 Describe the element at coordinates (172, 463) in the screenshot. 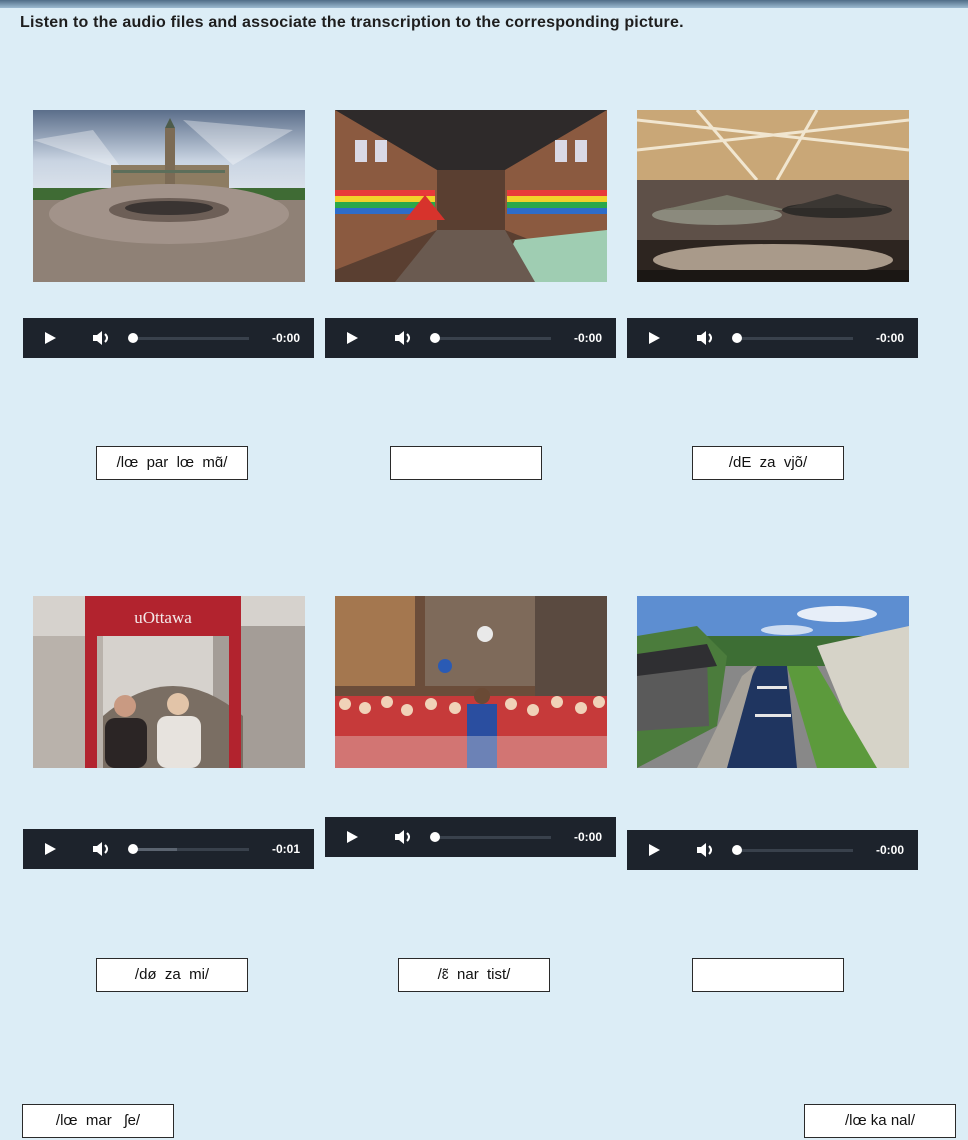

I see `answer-box-1: /lœ par lœ mɑ̃/` at that location.